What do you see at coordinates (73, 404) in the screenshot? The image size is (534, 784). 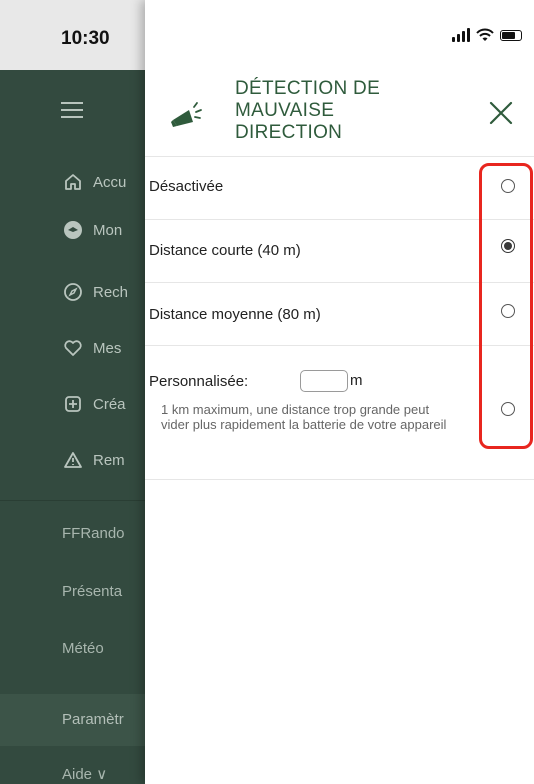 I see `plus-square-icon` at bounding box center [73, 404].